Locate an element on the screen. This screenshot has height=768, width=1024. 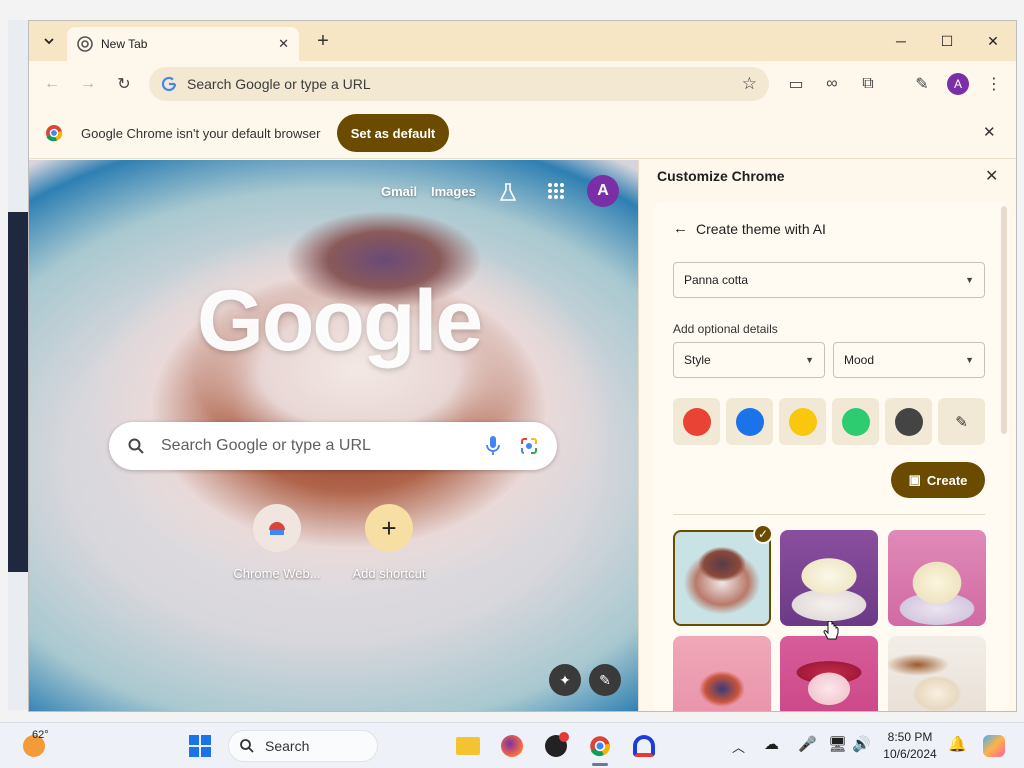
divider is located at coordinates (829, 514).